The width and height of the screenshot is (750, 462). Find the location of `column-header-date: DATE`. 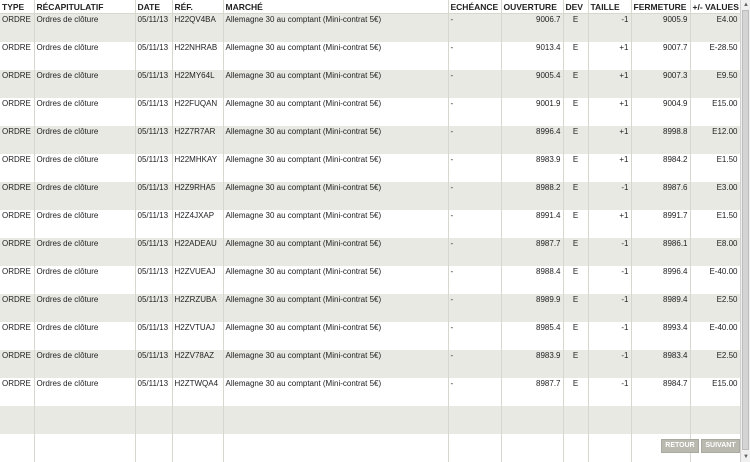

column-header-date: DATE is located at coordinates (154, 7).